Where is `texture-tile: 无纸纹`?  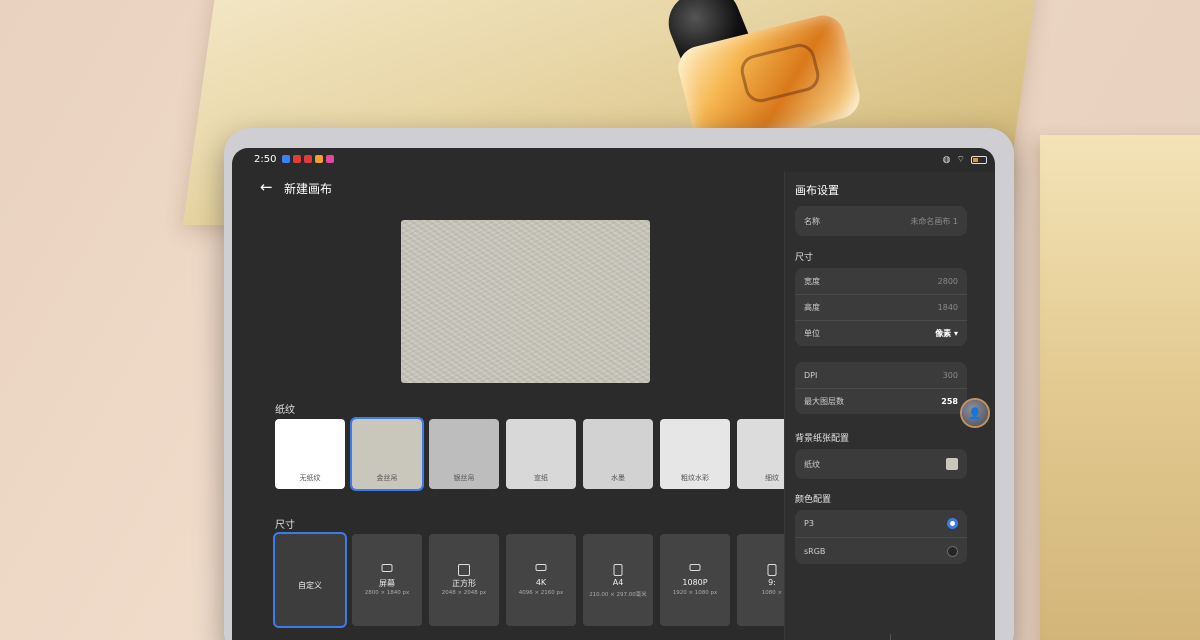
texture-tile: 无纸纹 is located at coordinates (310, 454).